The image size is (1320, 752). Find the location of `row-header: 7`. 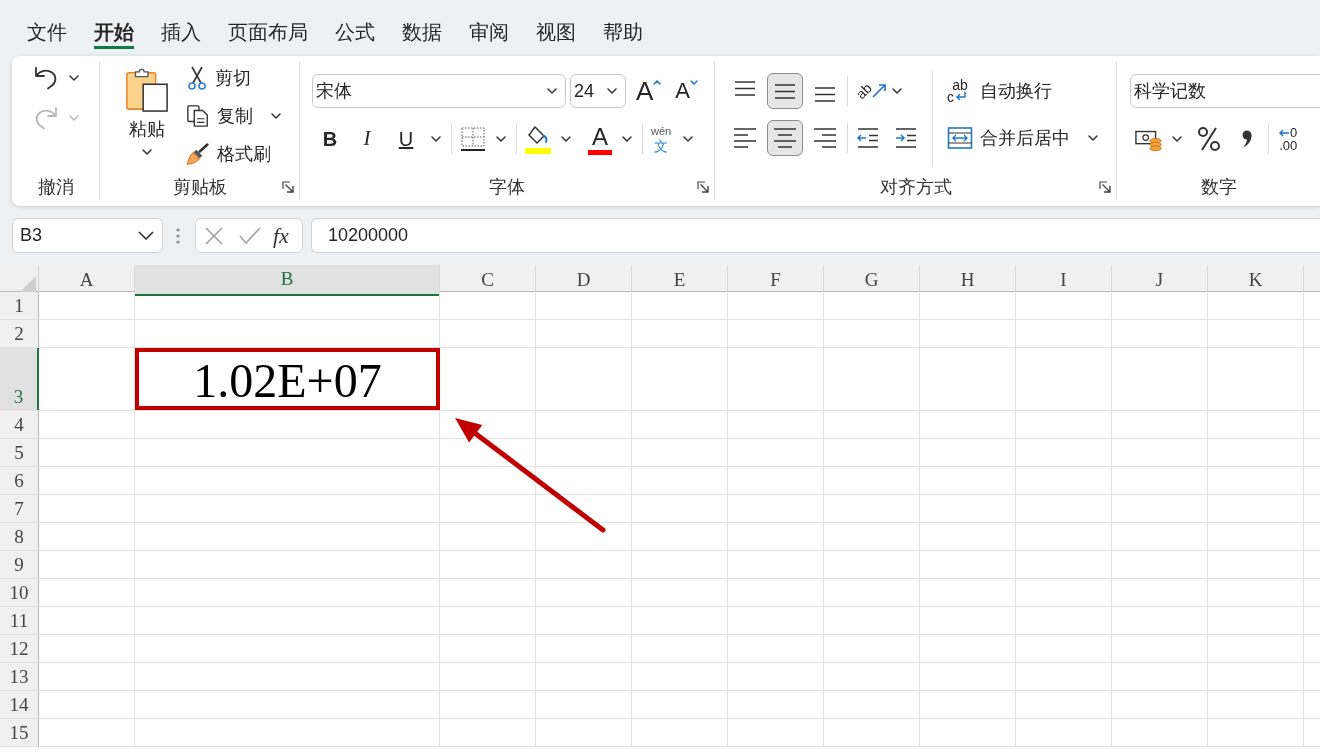

row-header: 7 is located at coordinates (19, 508).